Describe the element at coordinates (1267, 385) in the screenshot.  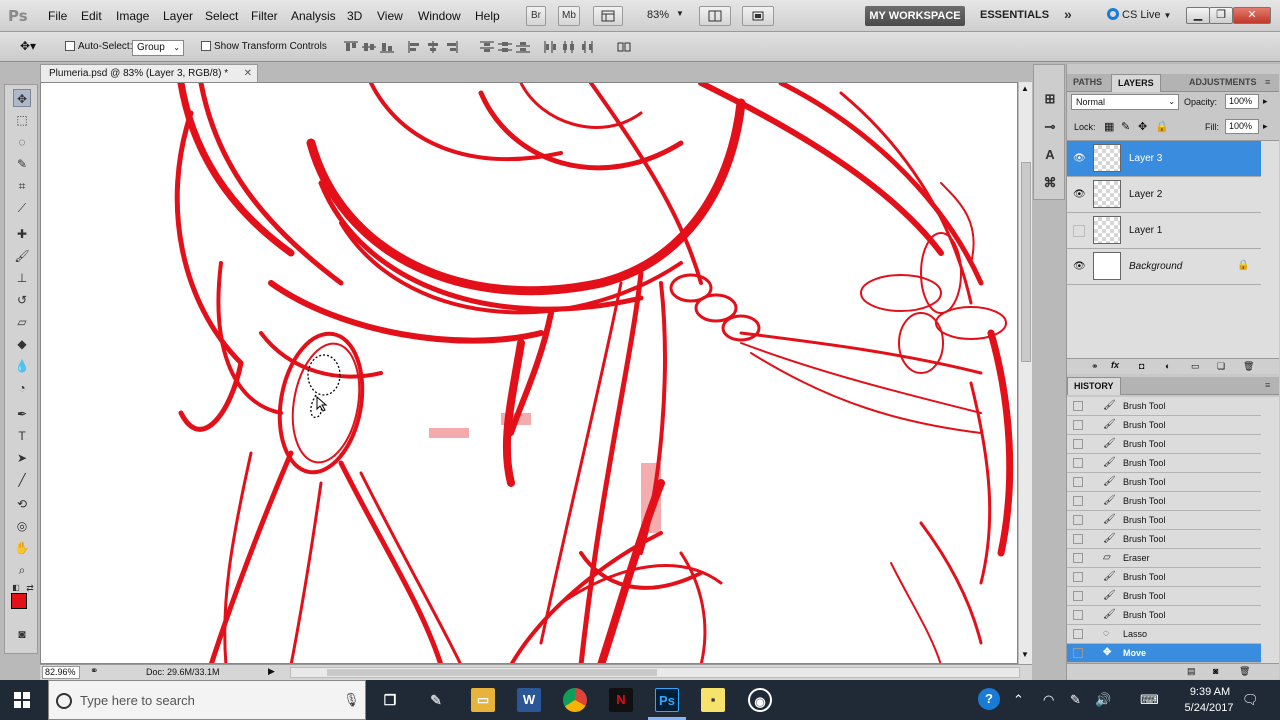
I see `history-menu-icon: ≡` at that location.